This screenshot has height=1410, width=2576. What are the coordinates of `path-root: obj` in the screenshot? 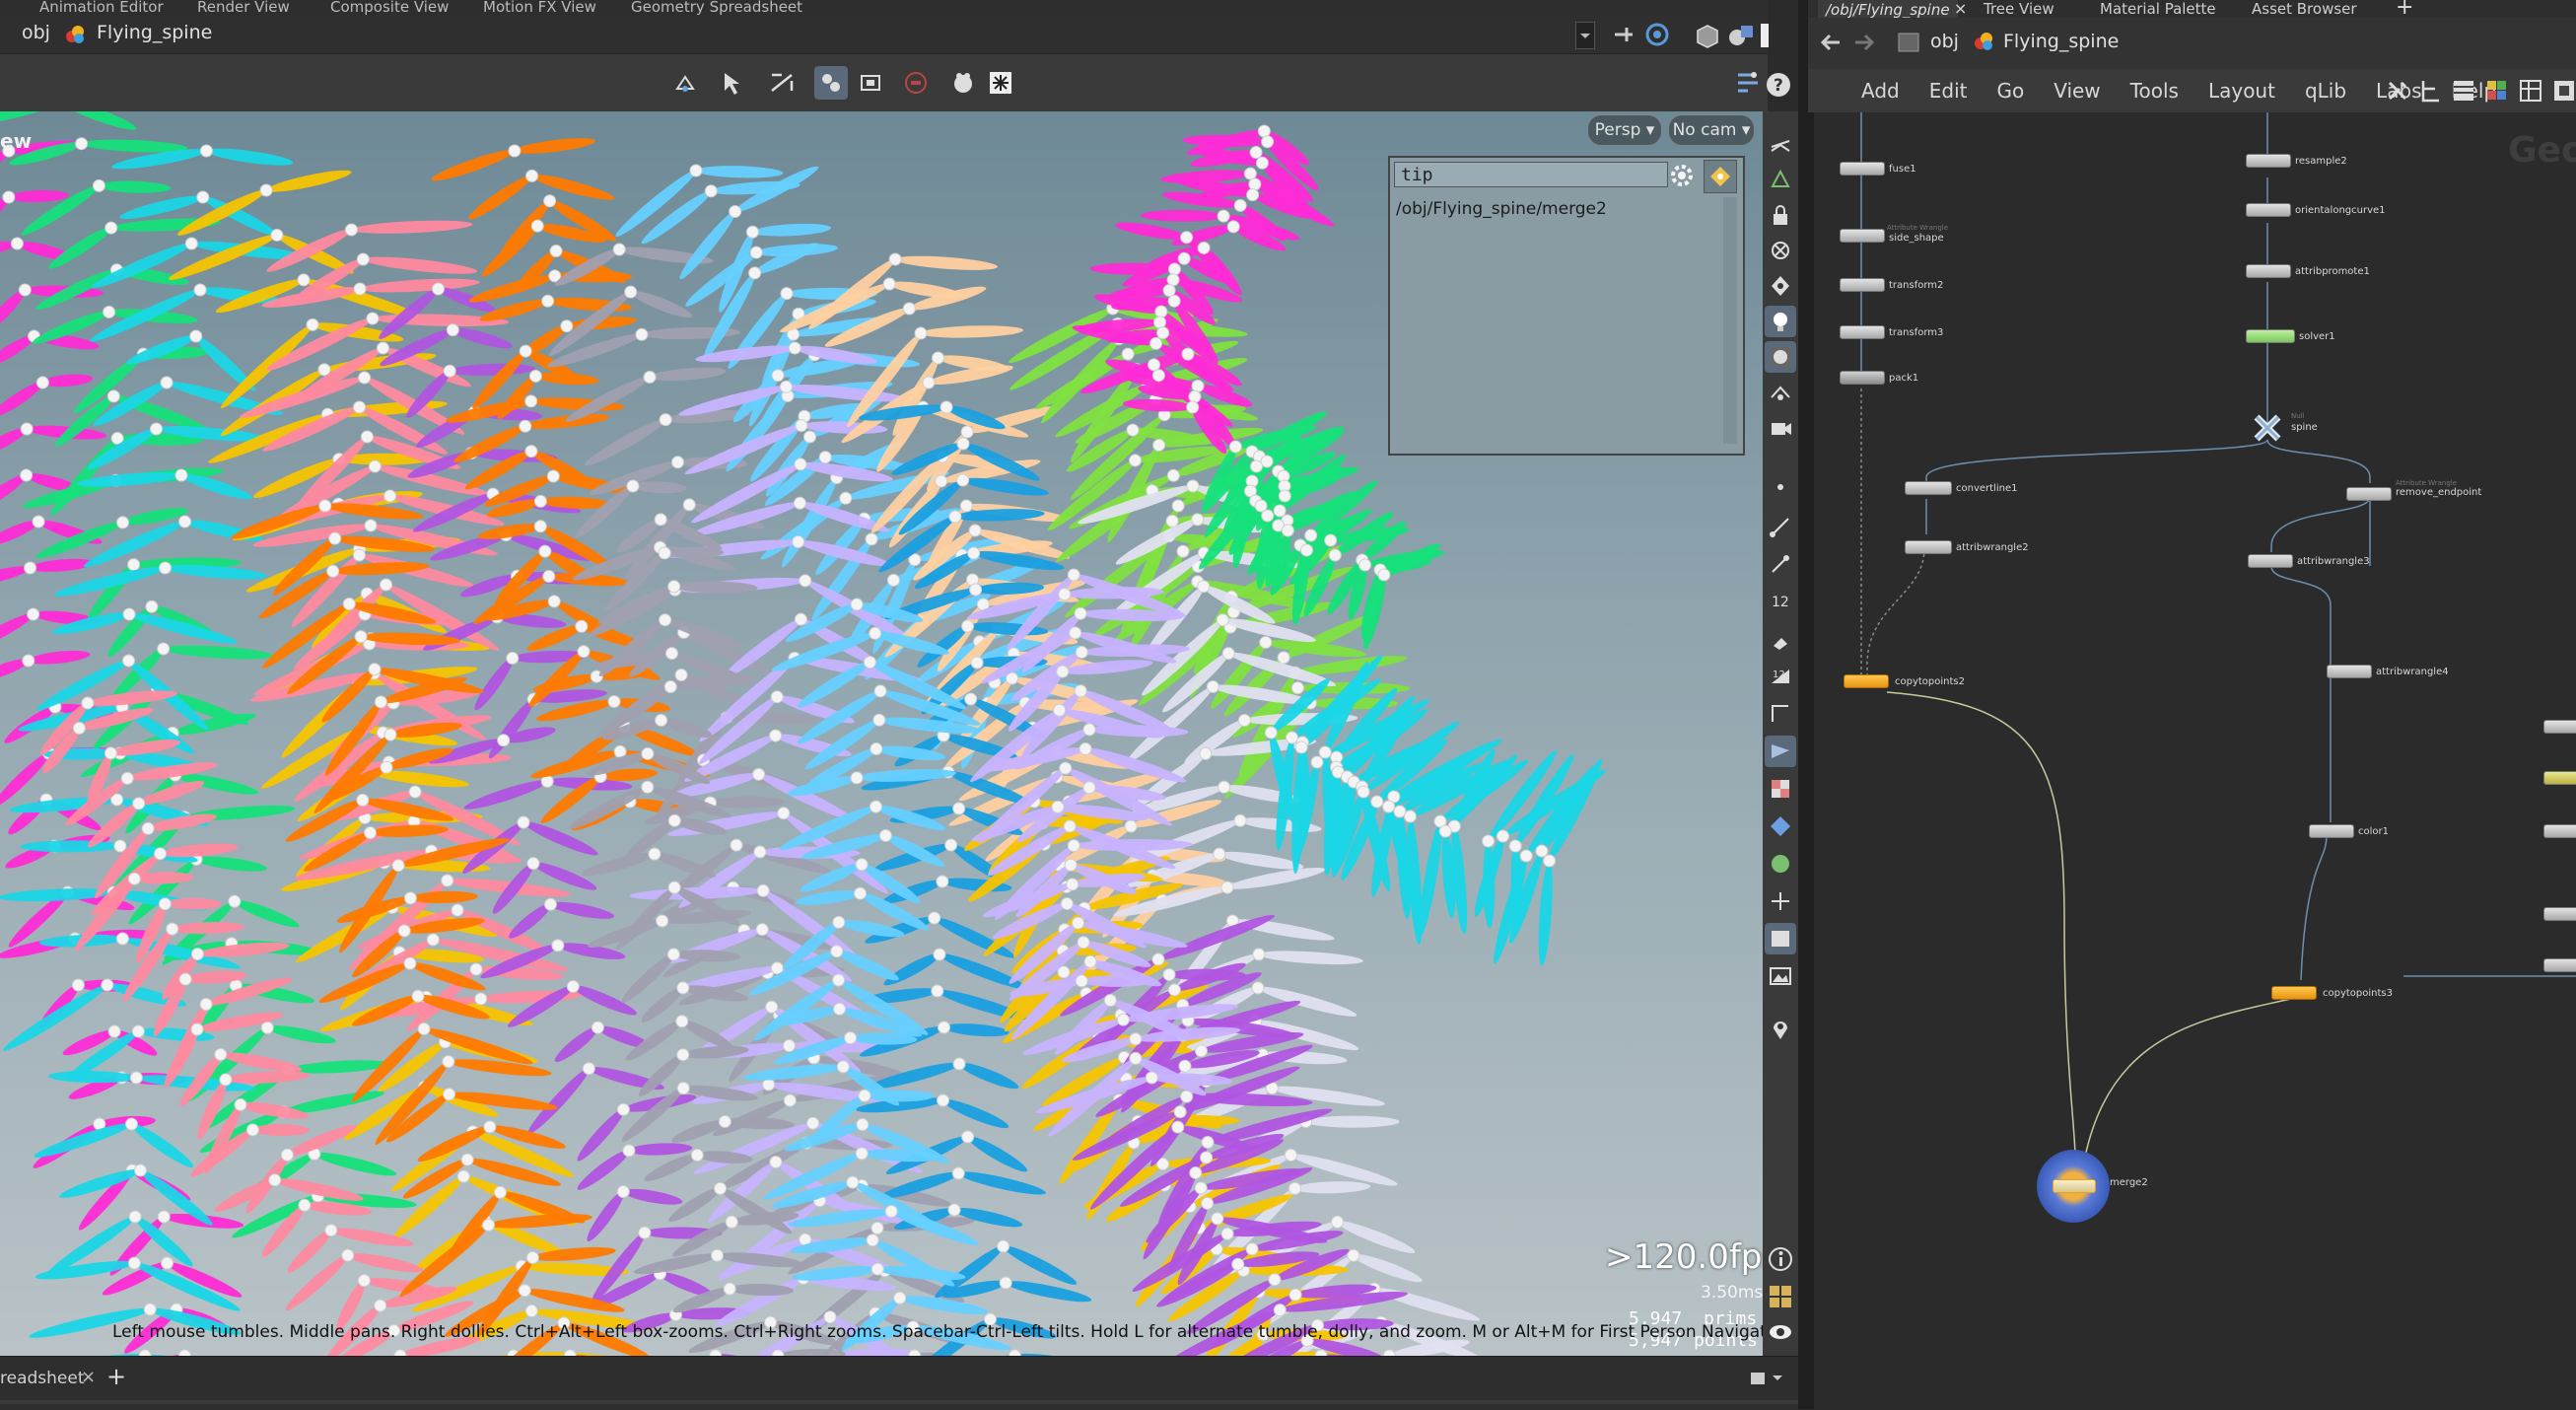 It's located at (36, 32).